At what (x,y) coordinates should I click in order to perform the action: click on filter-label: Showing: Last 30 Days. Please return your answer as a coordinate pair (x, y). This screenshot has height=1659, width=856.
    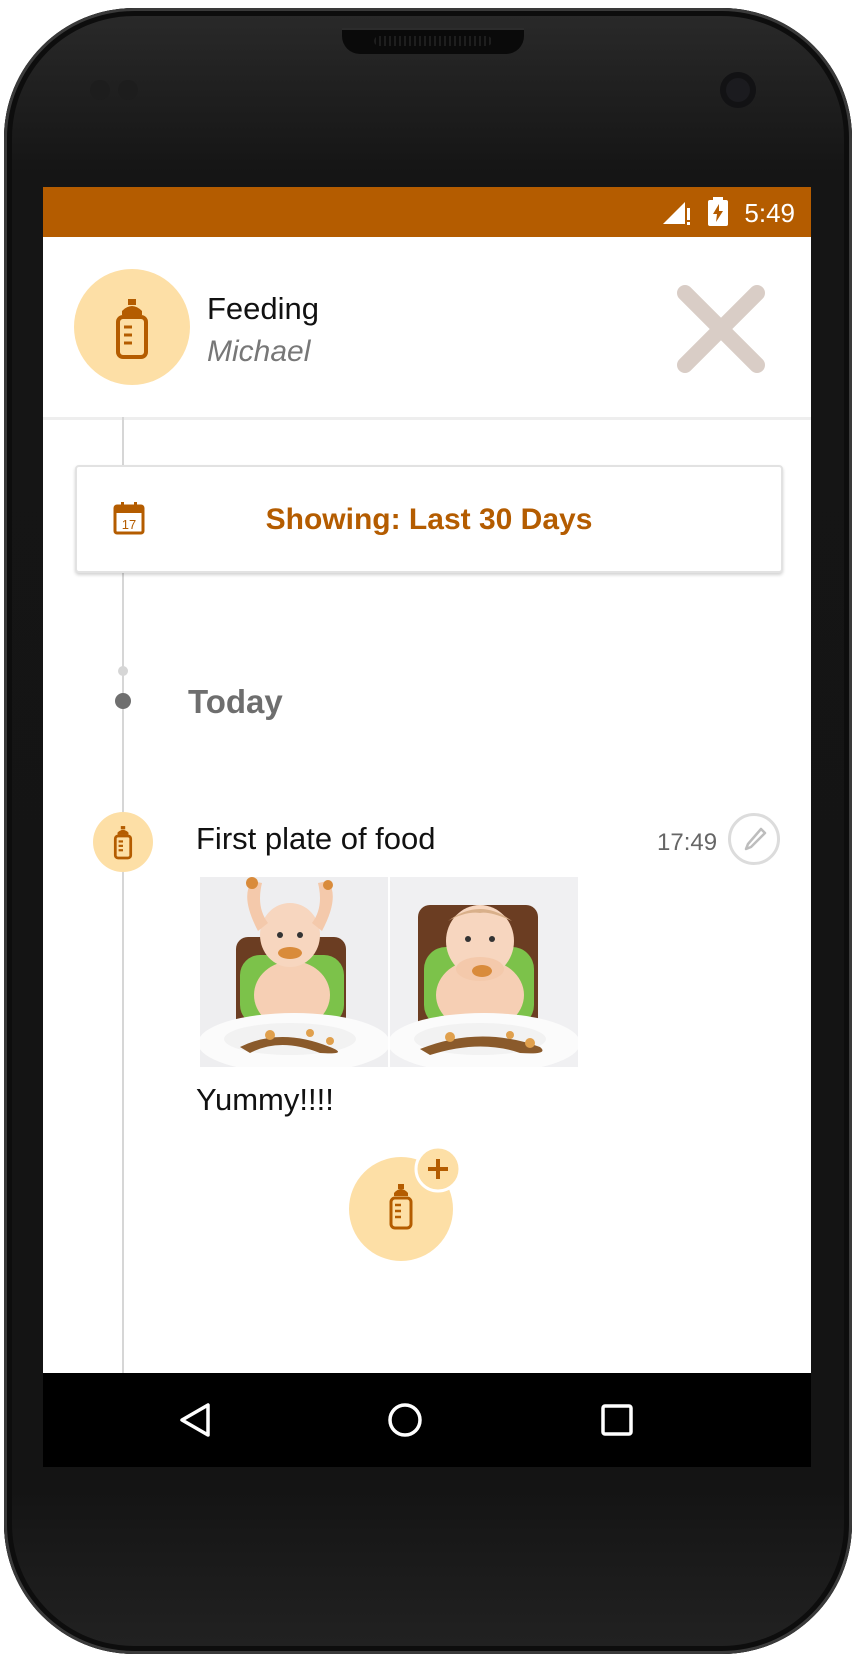
    Looking at the image, I should click on (429, 519).